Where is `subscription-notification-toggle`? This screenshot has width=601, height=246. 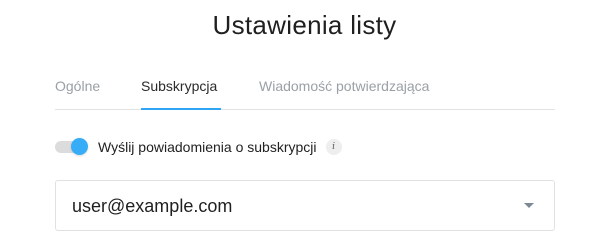
subscription-notification-toggle is located at coordinates (71, 147).